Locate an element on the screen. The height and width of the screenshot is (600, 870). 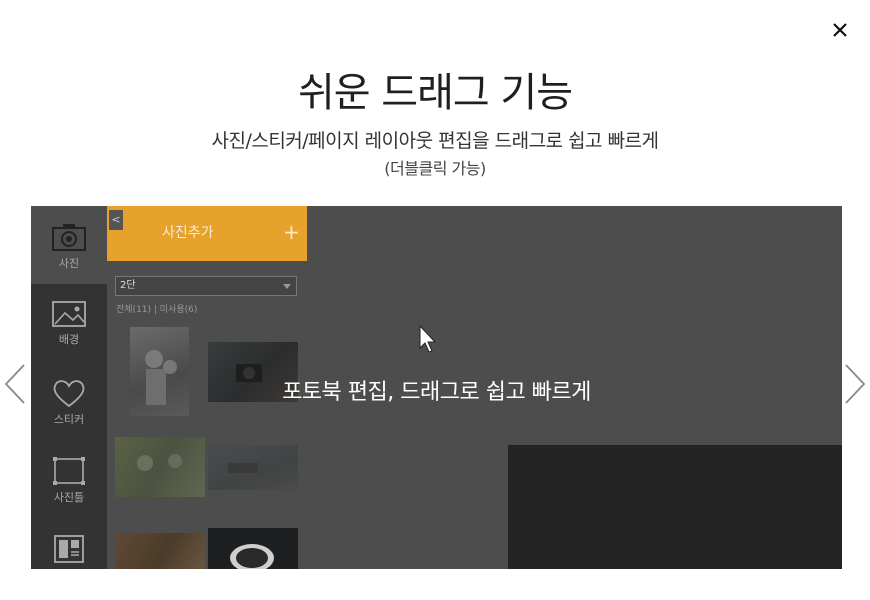
tool-label: 사진틀 is located at coordinates (69, 497).